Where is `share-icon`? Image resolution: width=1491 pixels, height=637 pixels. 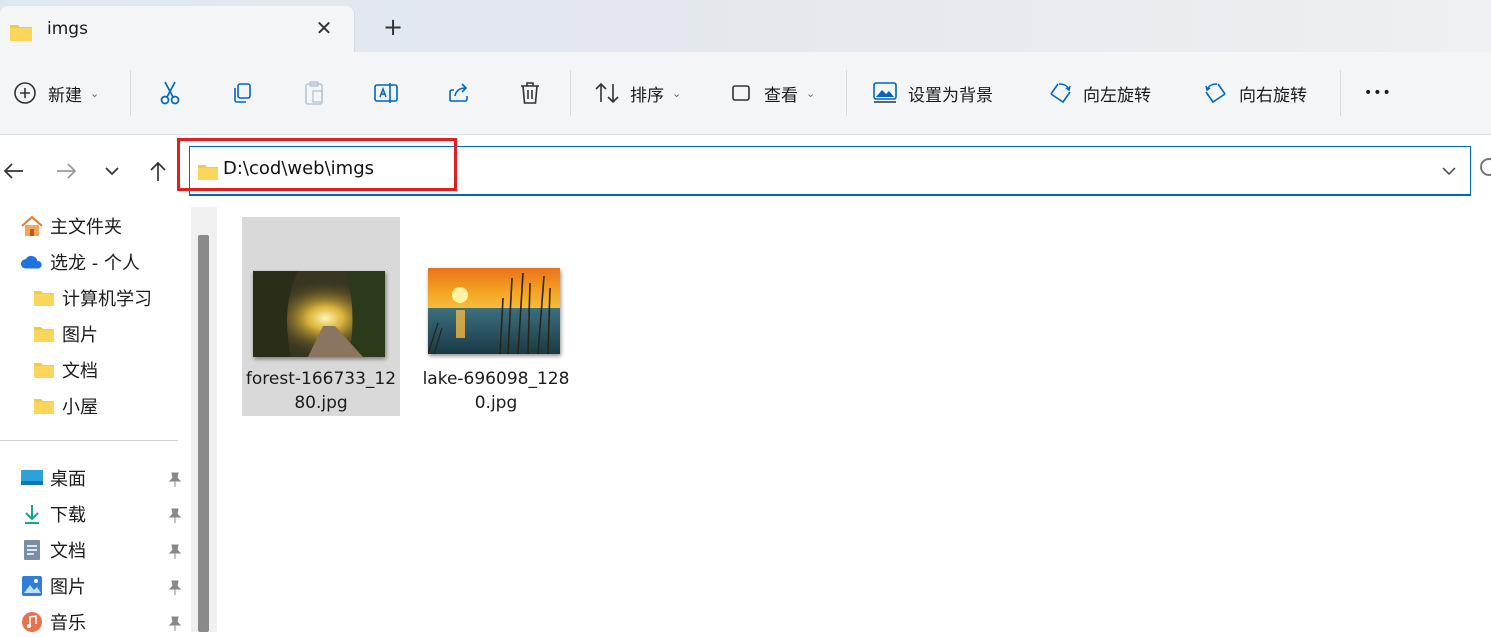
share-icon is located at coordinates (459, 93).